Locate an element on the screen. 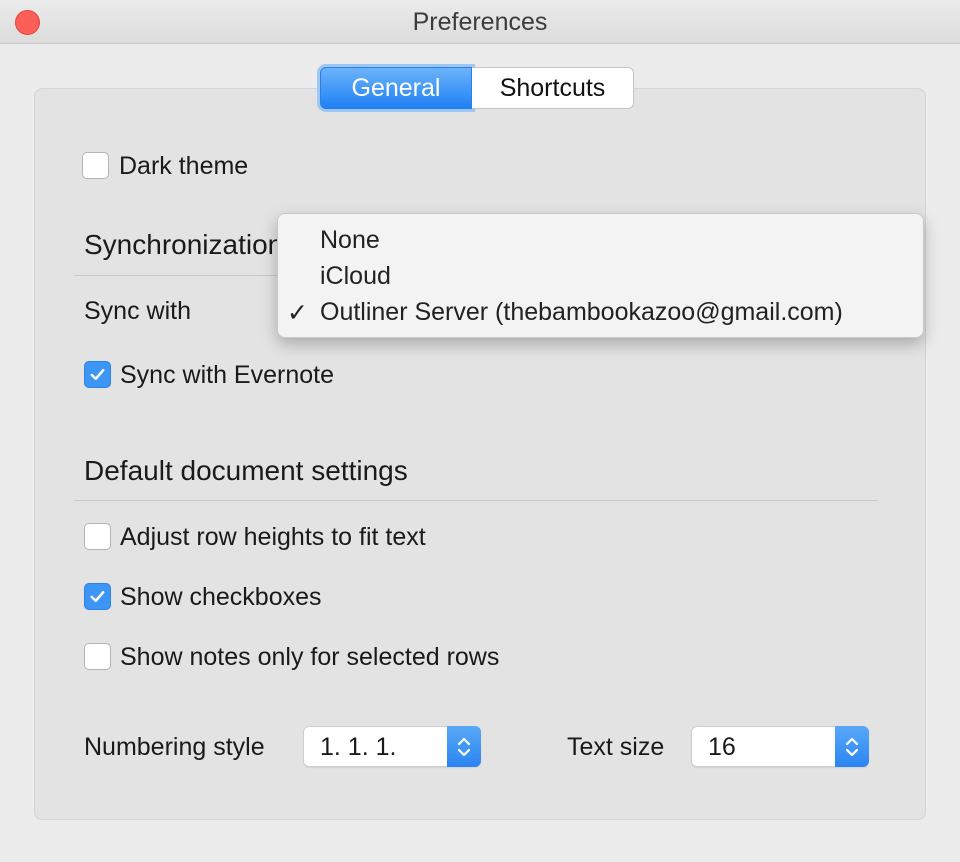  dark-theme-label: Dark theme is located at coordinates (184, 166).